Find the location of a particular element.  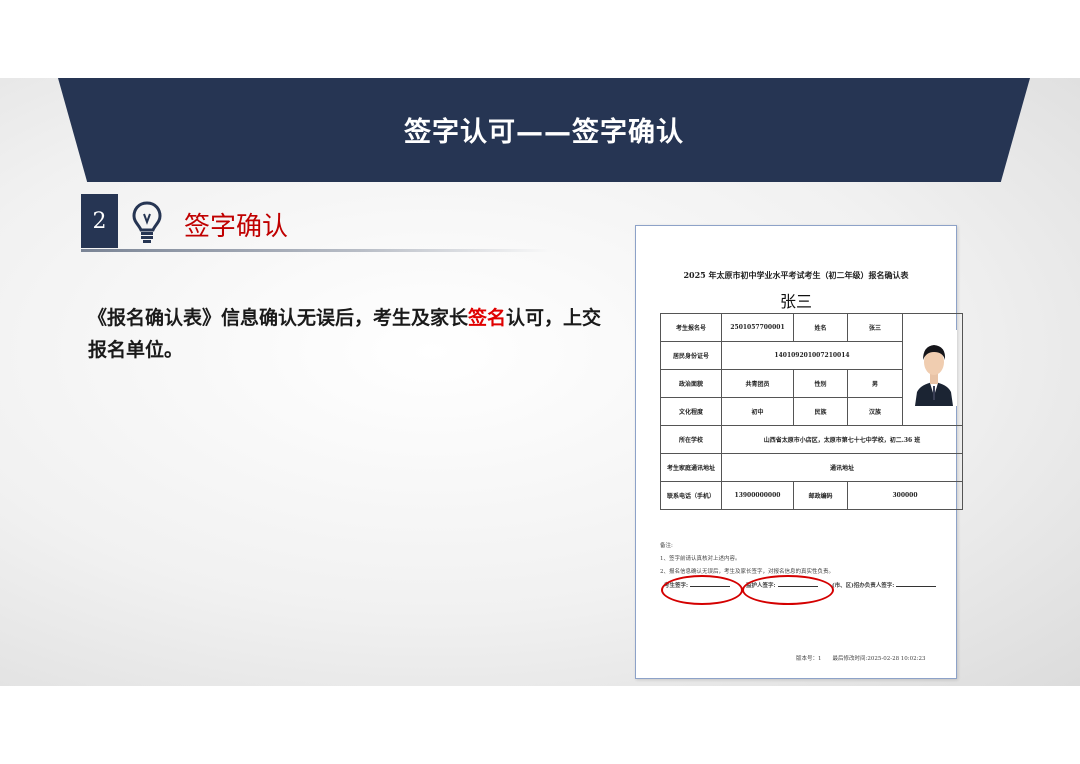

page-title: 签字认可——签字确认 is located at coordinates (544, 132).